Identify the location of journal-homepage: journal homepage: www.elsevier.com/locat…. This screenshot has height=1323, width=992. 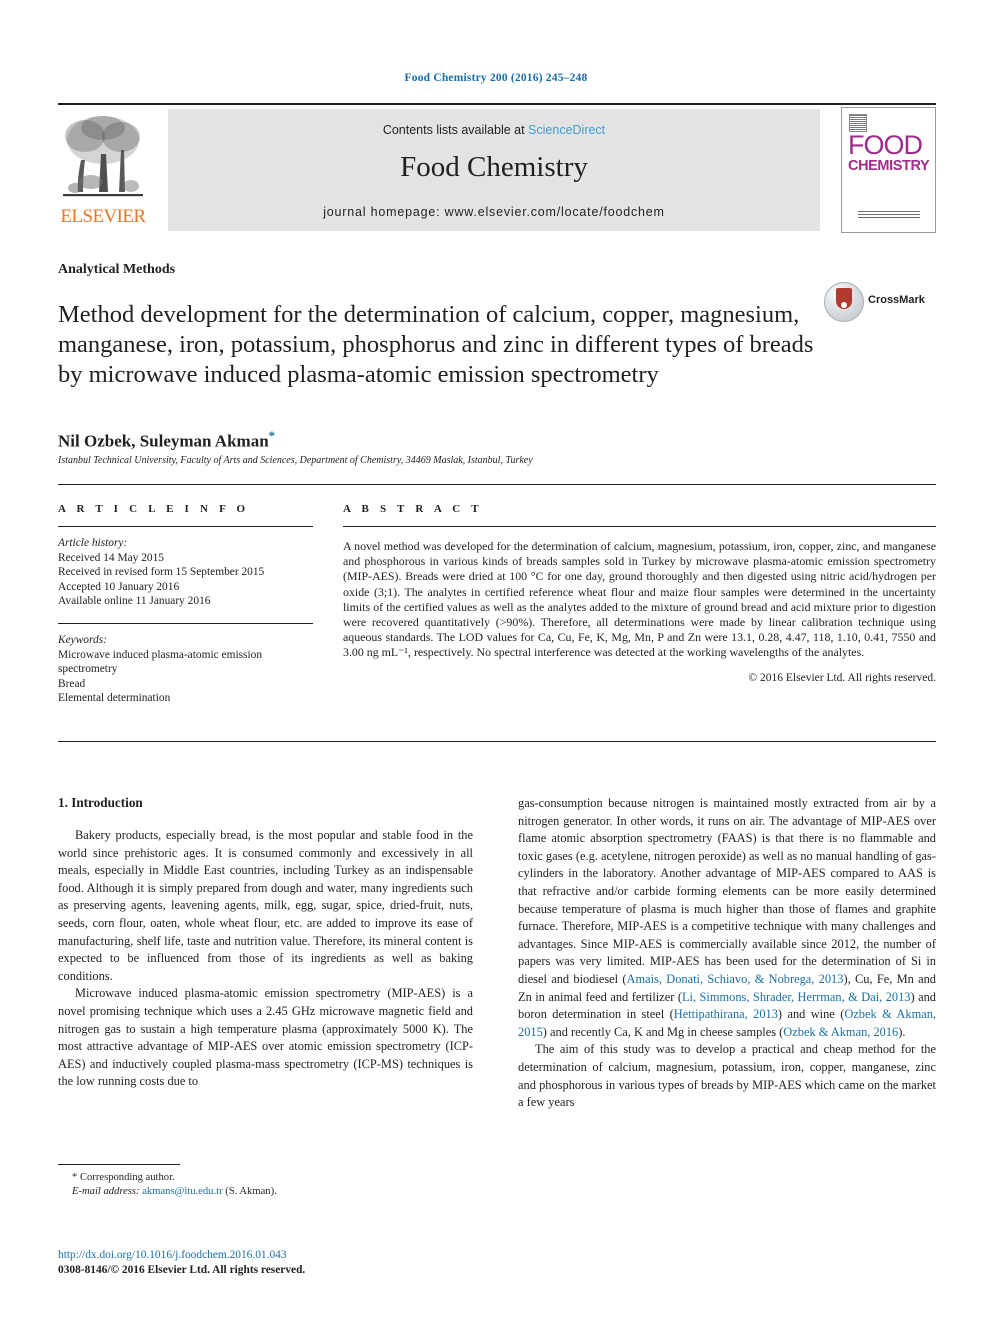
(494, 212).